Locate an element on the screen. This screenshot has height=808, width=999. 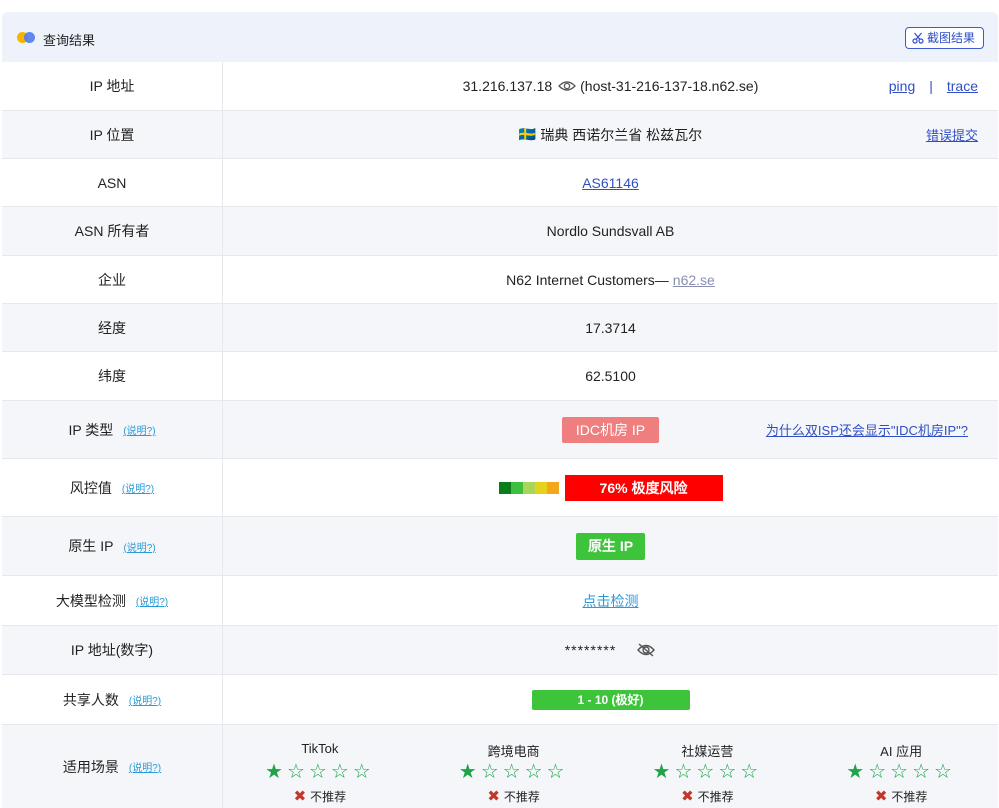
logo-icon is located at coordinates (27, 37).